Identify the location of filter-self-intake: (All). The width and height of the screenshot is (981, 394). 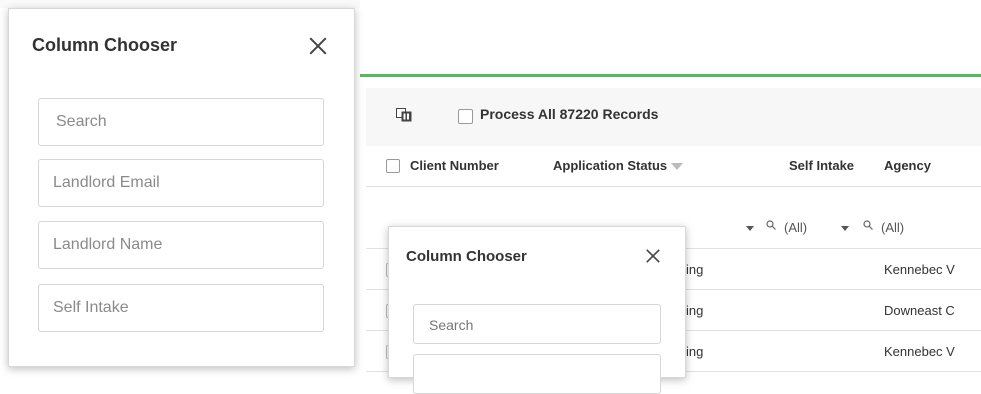
(795, 227).